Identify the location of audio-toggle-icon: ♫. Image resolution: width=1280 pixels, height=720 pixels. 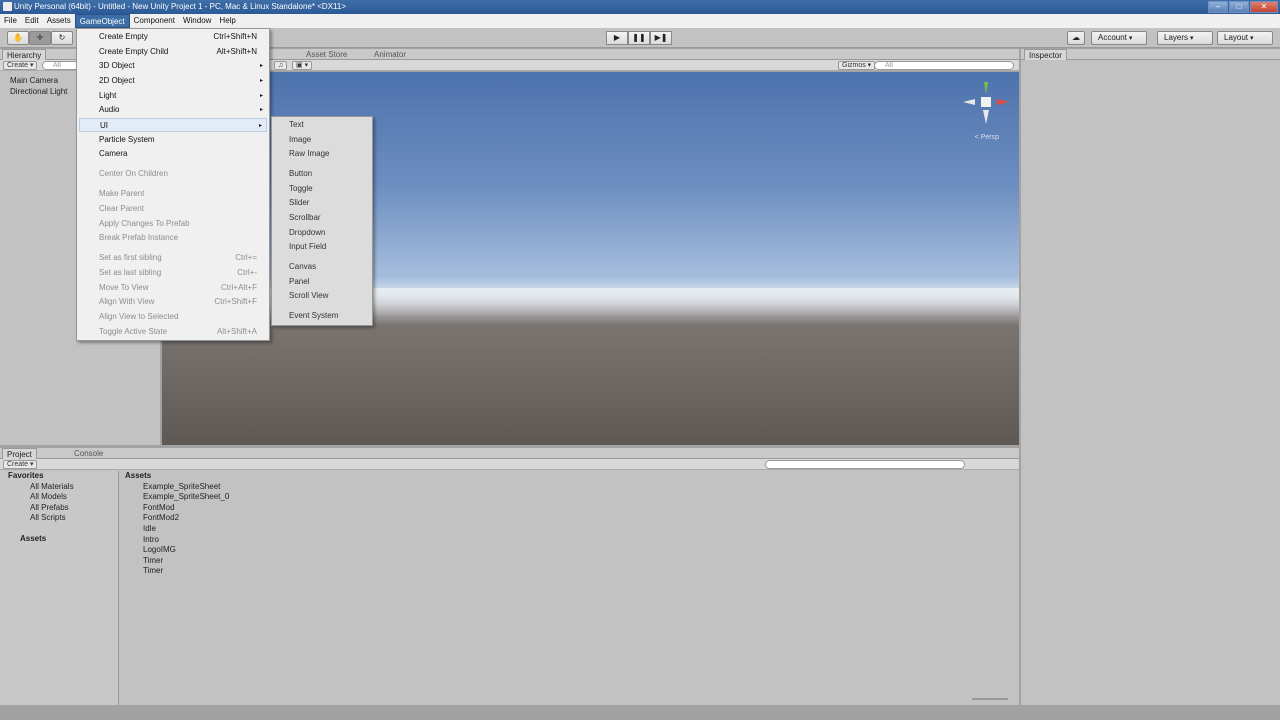
(281, 65).